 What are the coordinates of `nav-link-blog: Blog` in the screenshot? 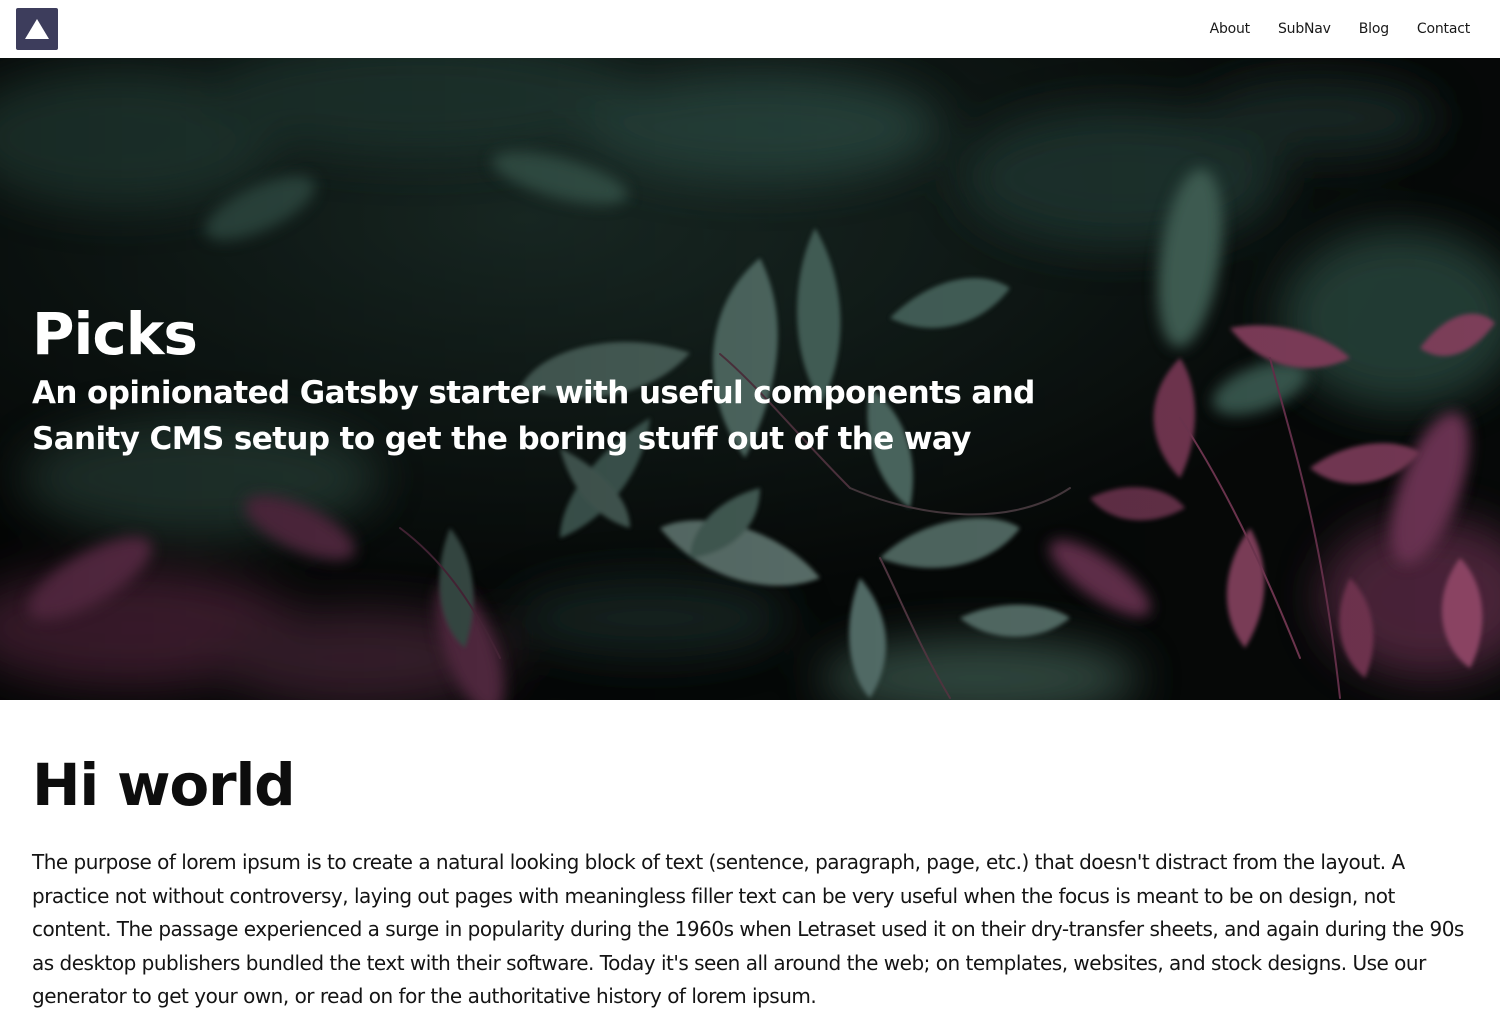 It's located at (1374, 29).